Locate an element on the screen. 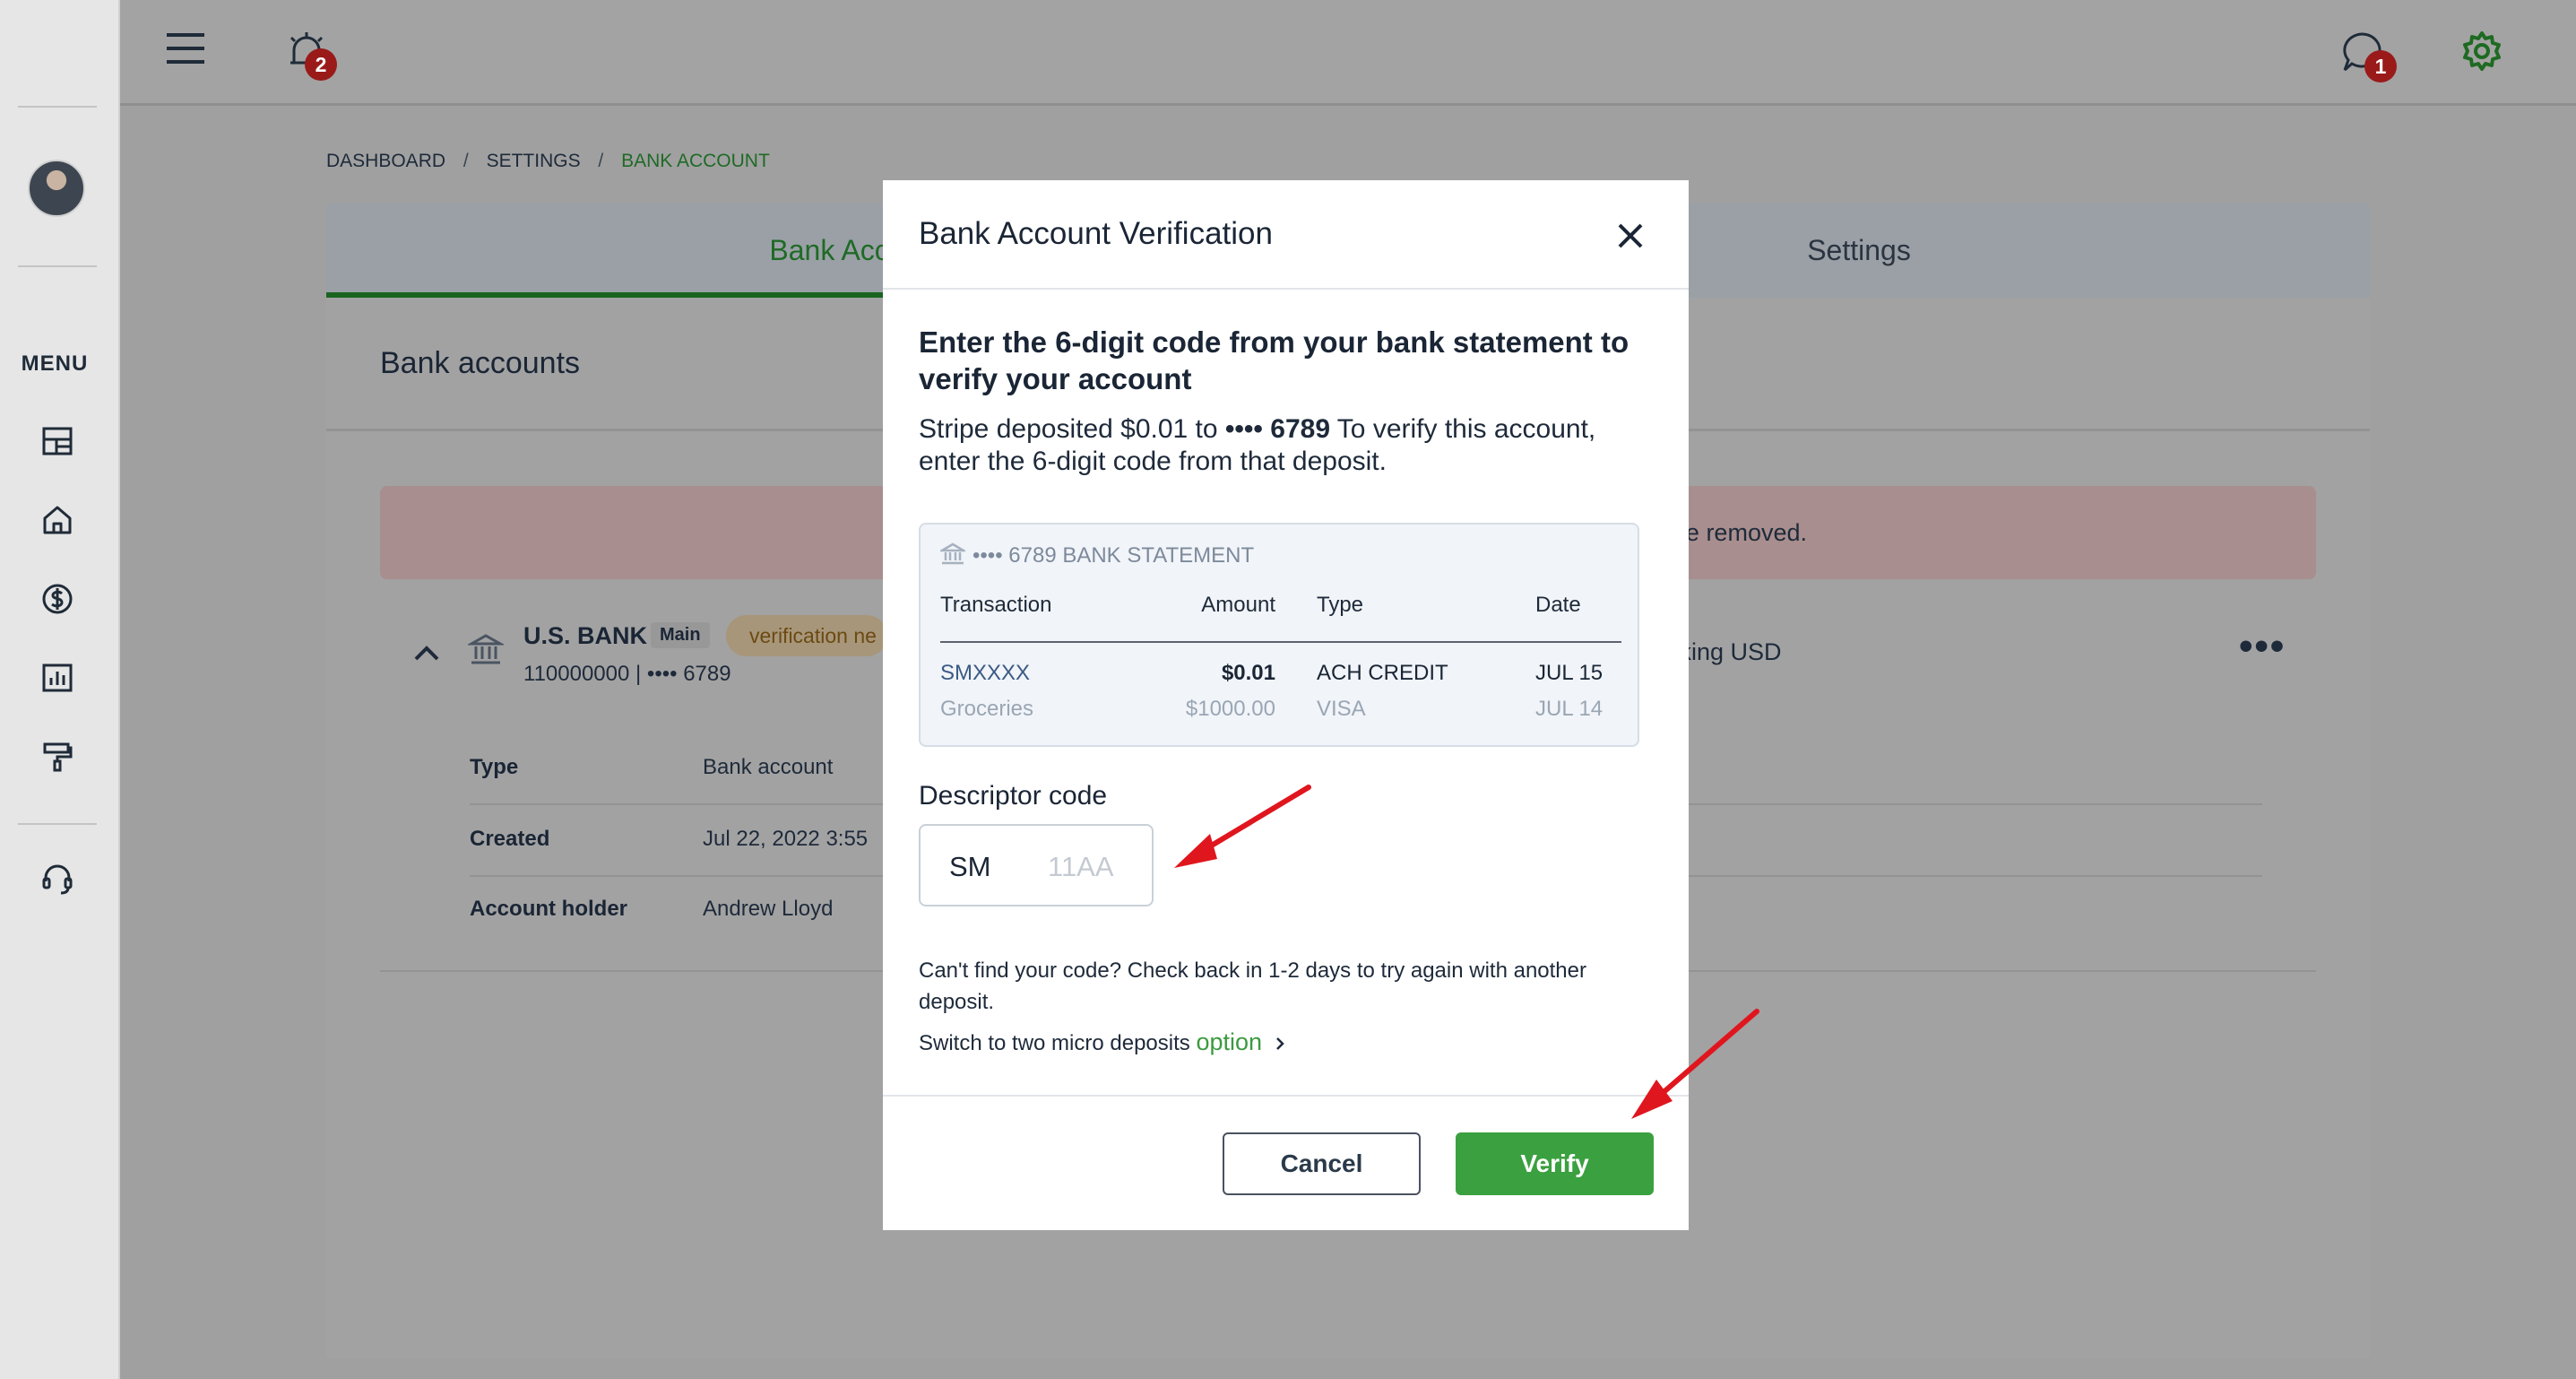 Image resolution: width=2576 pixels, height=1379 pixels. alert-text: e removed. is located at coordinates (1746, 533).